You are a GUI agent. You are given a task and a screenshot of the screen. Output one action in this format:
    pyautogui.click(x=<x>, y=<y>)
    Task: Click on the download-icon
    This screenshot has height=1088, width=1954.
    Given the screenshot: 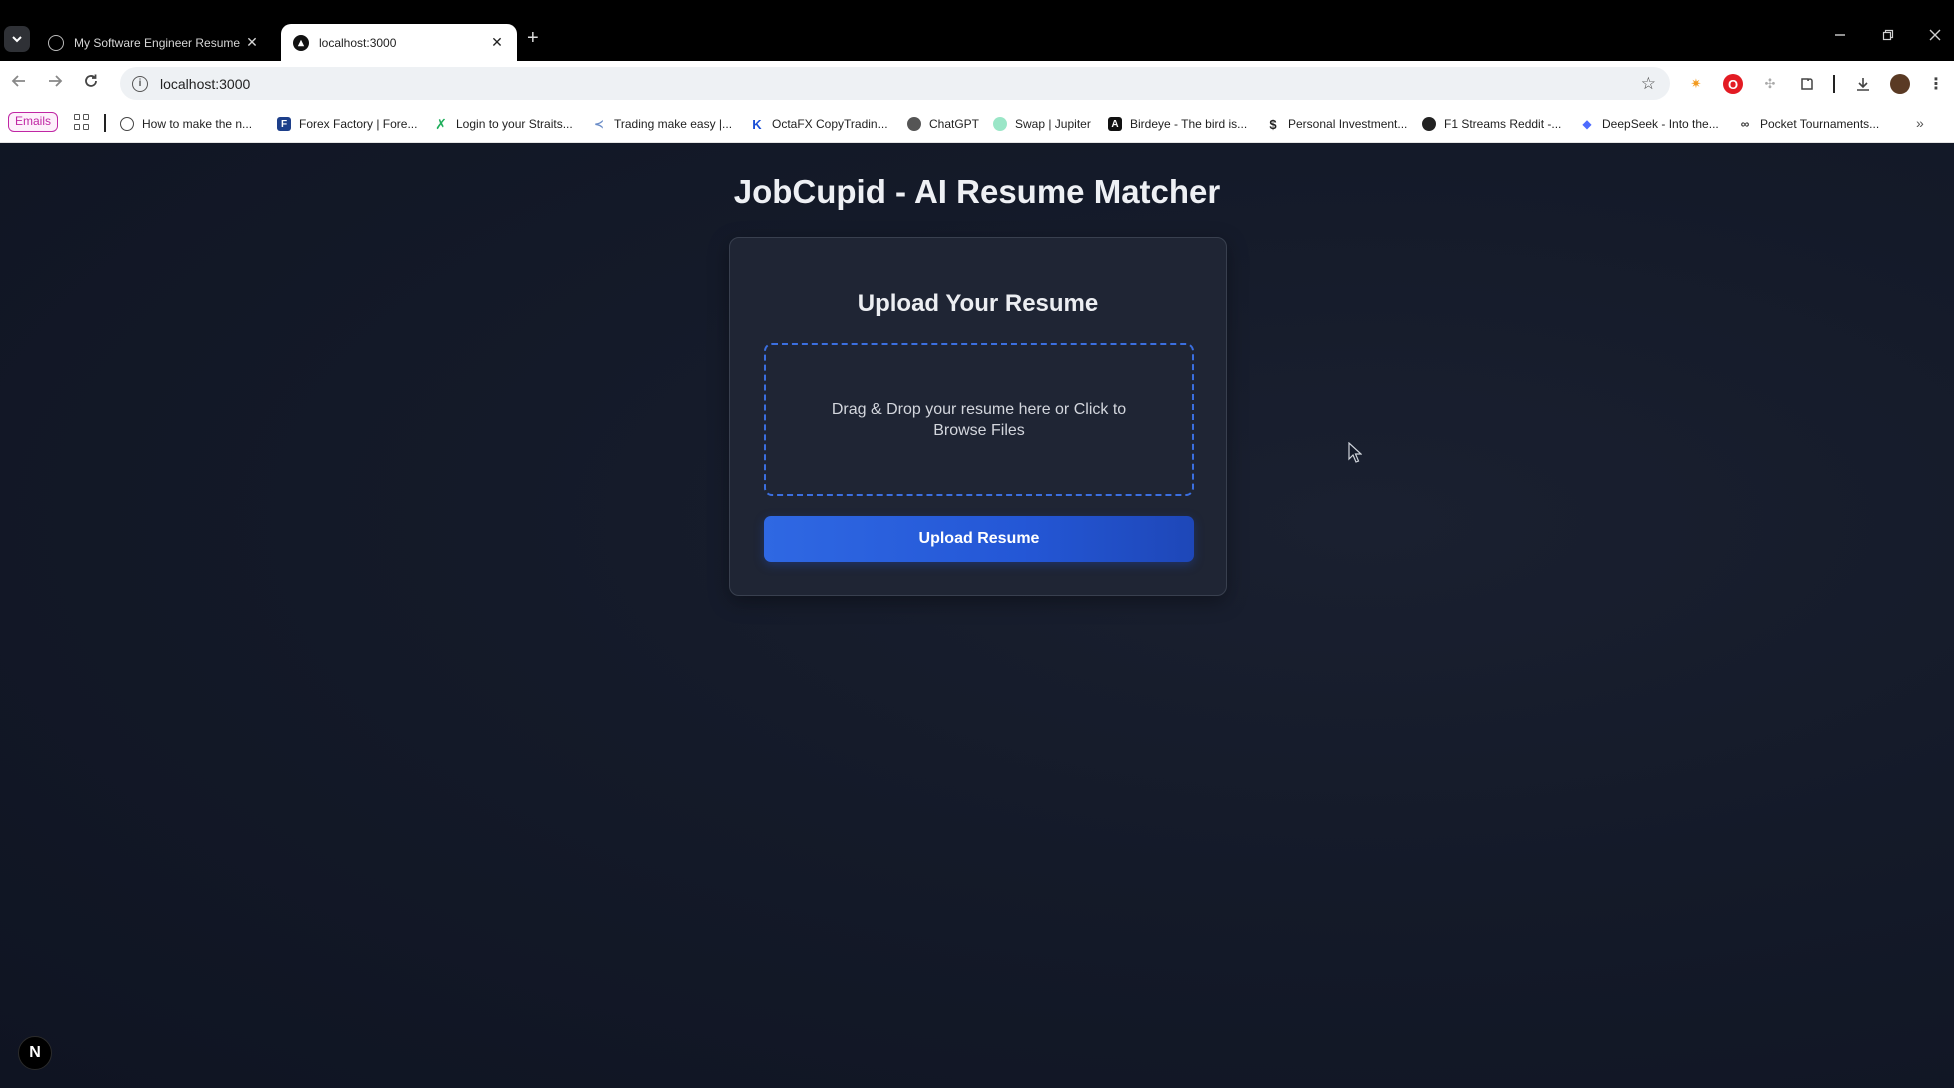 What is the action you would take?
    pyautogui.click(x=1863, y=84)
    